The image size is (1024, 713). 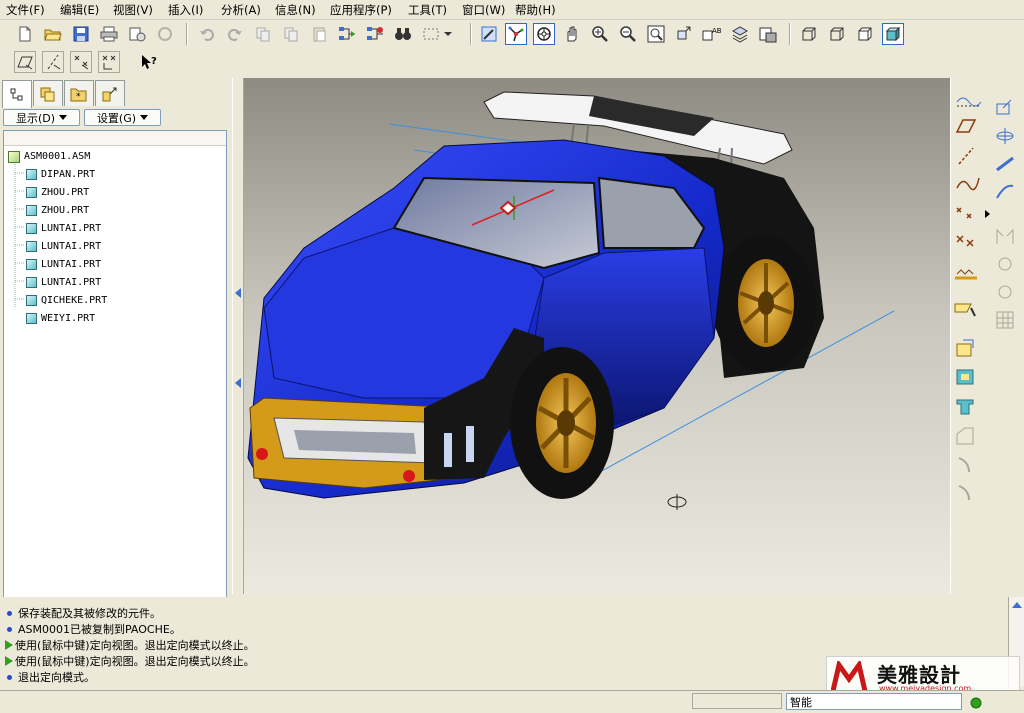 I want to click on settings-dropdown: 设置(G), so click(x=122, y=117).